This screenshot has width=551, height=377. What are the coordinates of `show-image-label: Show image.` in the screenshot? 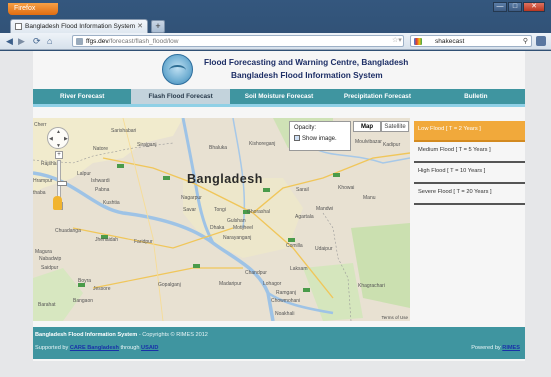 It's located at (319, 139).